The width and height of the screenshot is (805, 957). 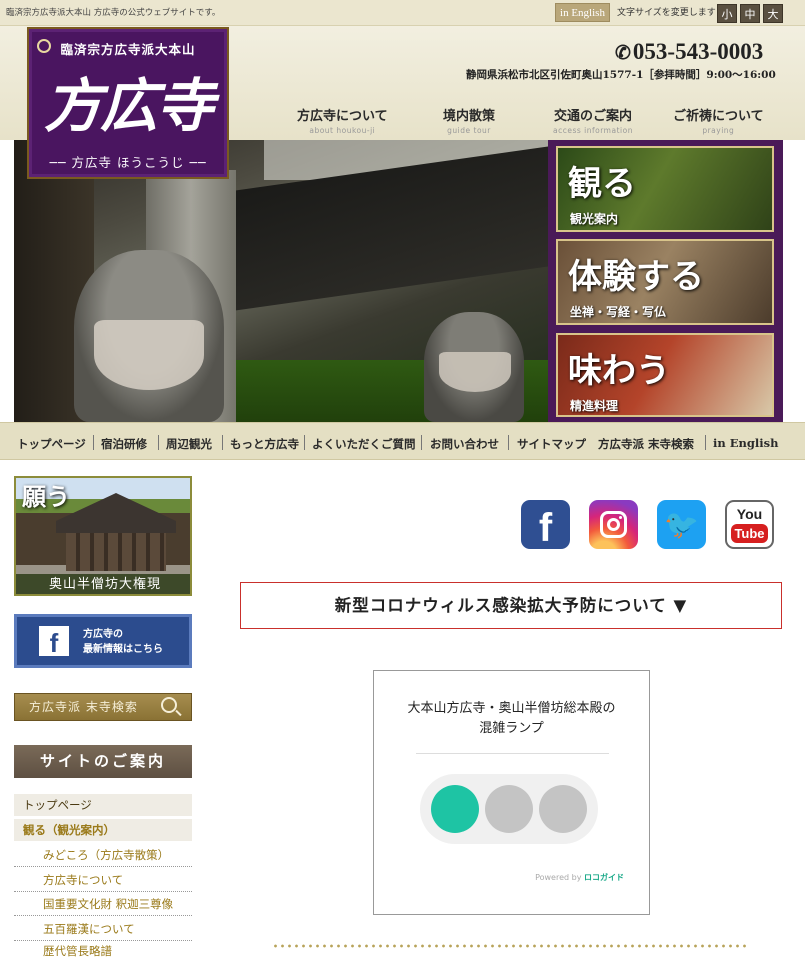 What do you see at coordinates (342, 120) in the screenshot?
I see `nav-about: 方広寺について about houkou-ji` at bounding box center [342, 120].